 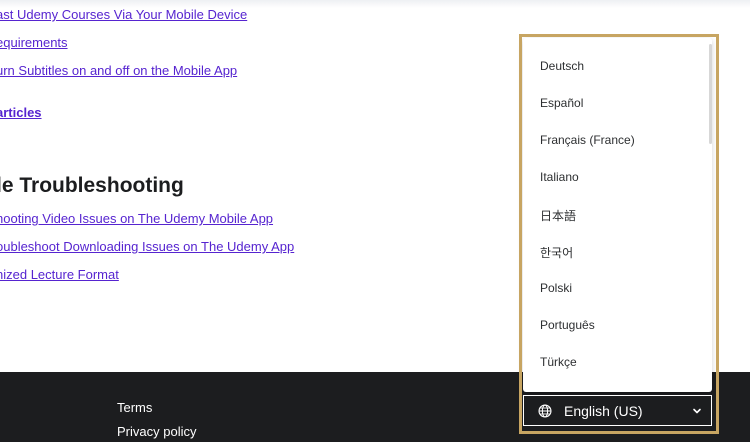 I want to click on language-option-deutsch: Deutsch, so click(x=562, y=66).